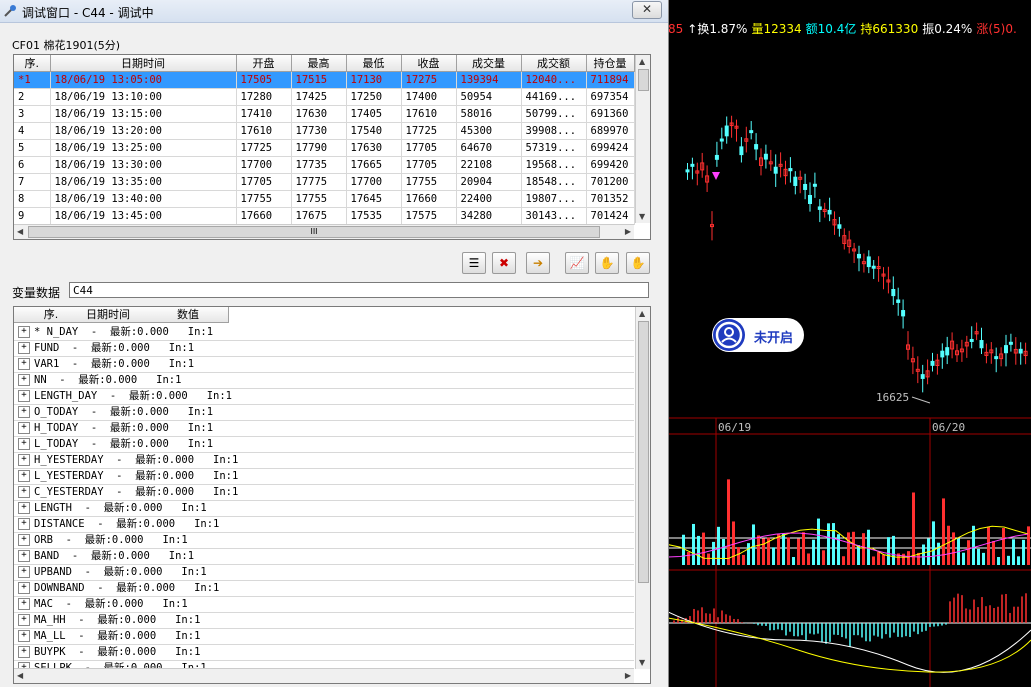 The height and width of the screenshot is (687, 1031). I want to click on variable-text: DISTANCE - 最新:0.000 In:1, so click(127, 524).